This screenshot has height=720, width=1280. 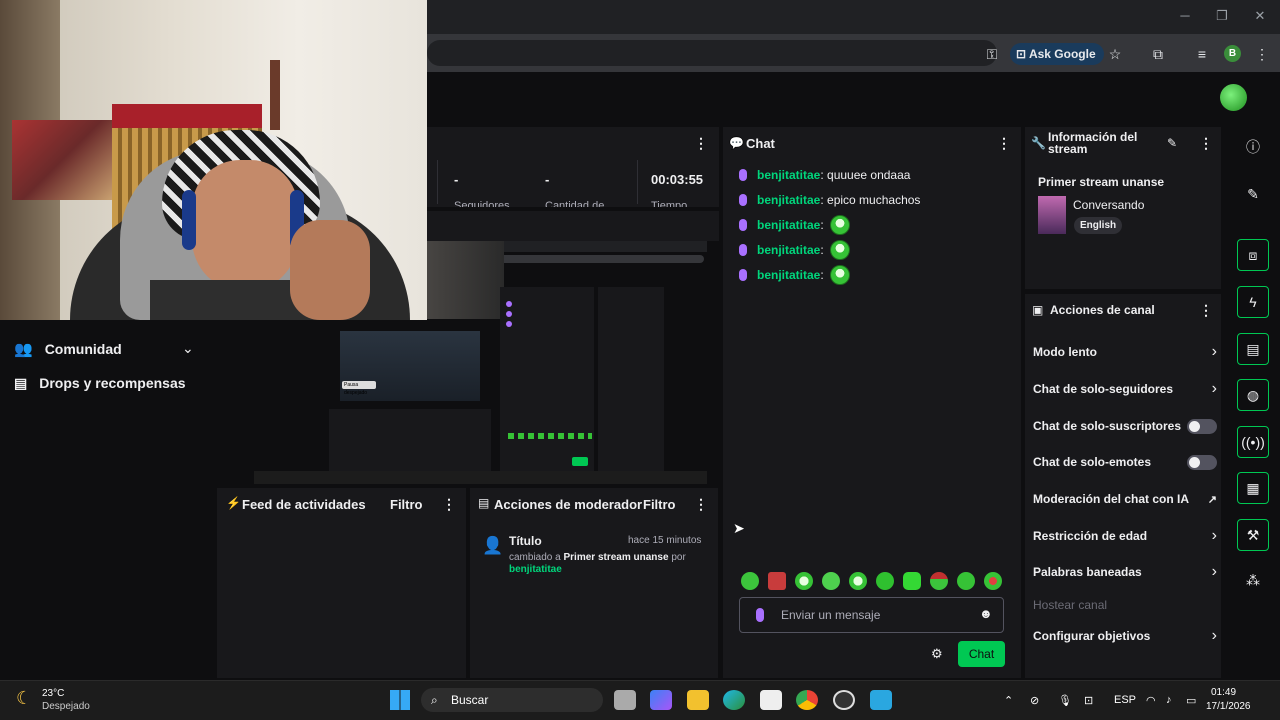 I want to click on tray-chevron-icon: ⌃, so click(x=1008, y=700).